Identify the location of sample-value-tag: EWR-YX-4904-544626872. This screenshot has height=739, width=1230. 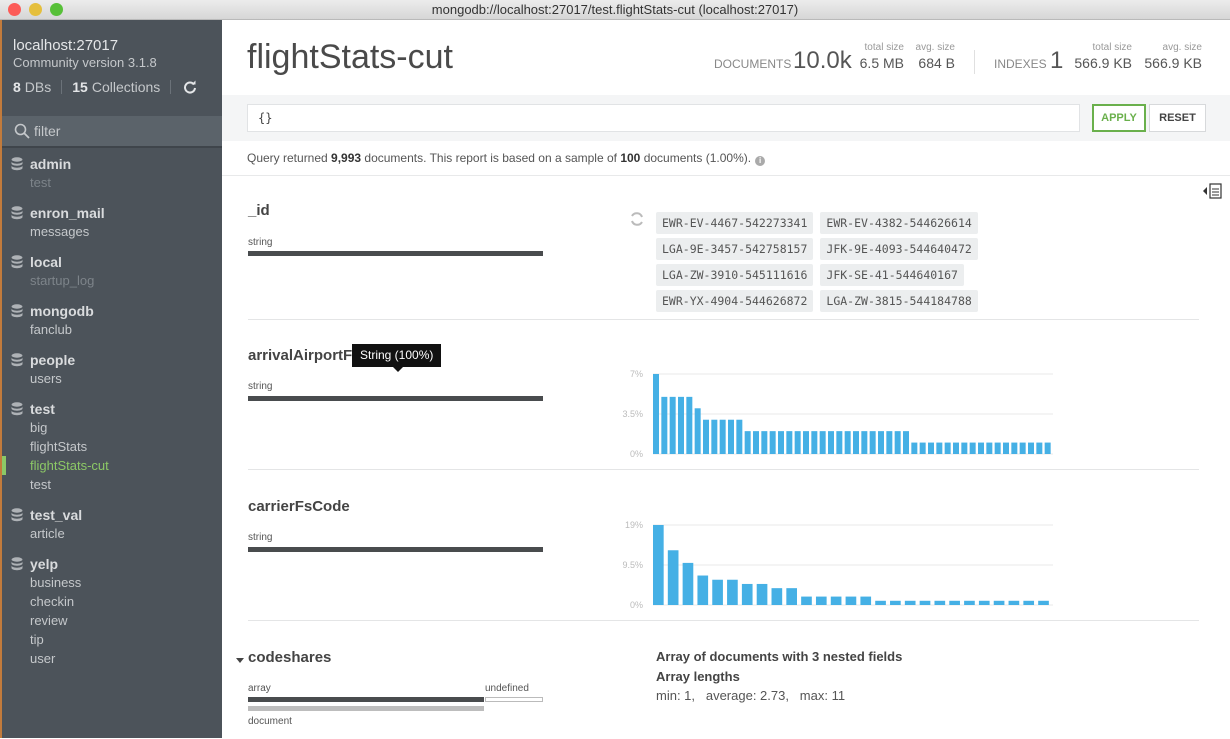
(735, 301).